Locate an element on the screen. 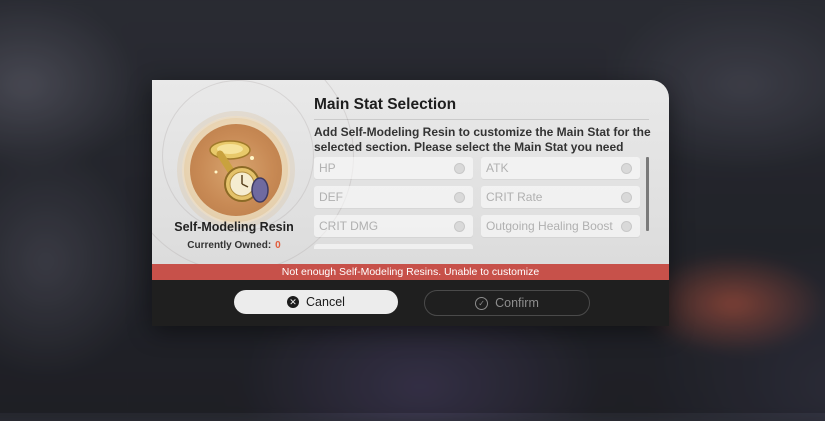 This screenshot has height=421, width=825. confirm-button: ✓ Confirm is located at coordinates (507, 303).